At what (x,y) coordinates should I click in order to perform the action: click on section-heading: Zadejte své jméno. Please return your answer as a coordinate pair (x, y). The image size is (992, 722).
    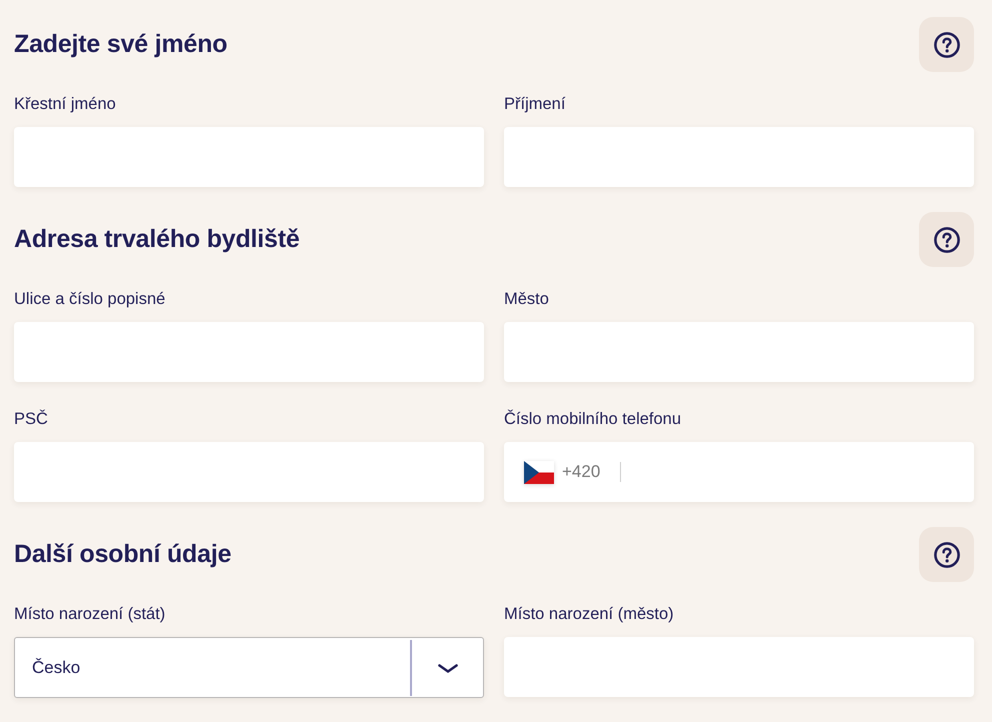
    Looking at the image, I should click on (121, 44).